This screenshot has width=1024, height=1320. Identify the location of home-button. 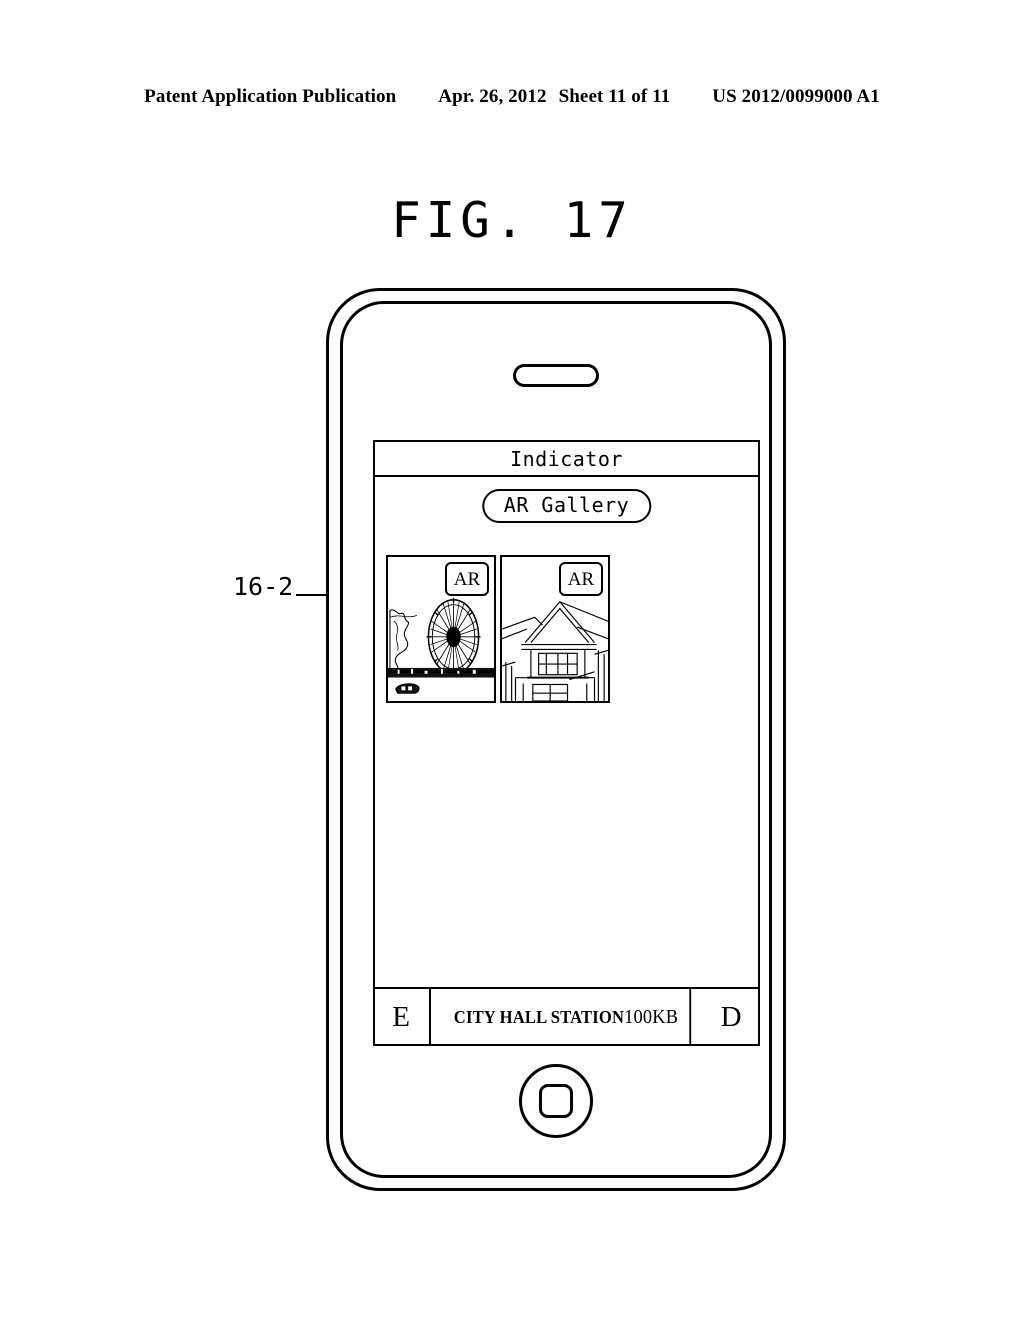
(556, 1101).